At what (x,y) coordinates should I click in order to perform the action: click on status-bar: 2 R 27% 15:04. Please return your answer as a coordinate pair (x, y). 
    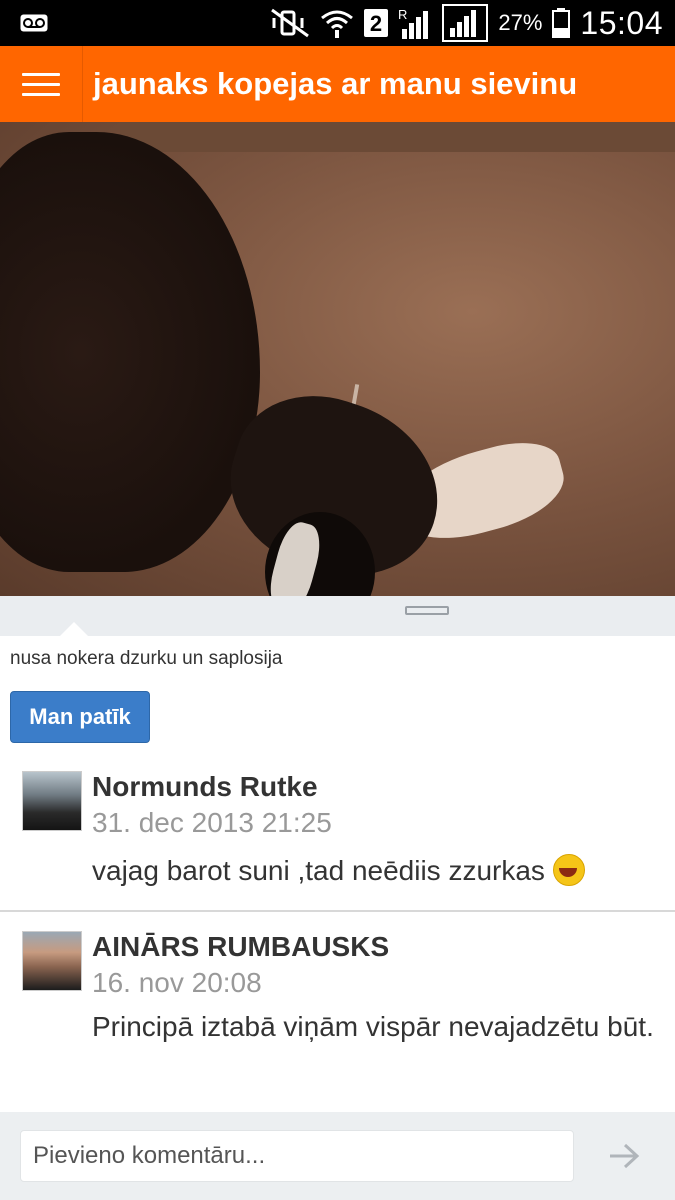
    Looking at the image, I should click on (337, 23).